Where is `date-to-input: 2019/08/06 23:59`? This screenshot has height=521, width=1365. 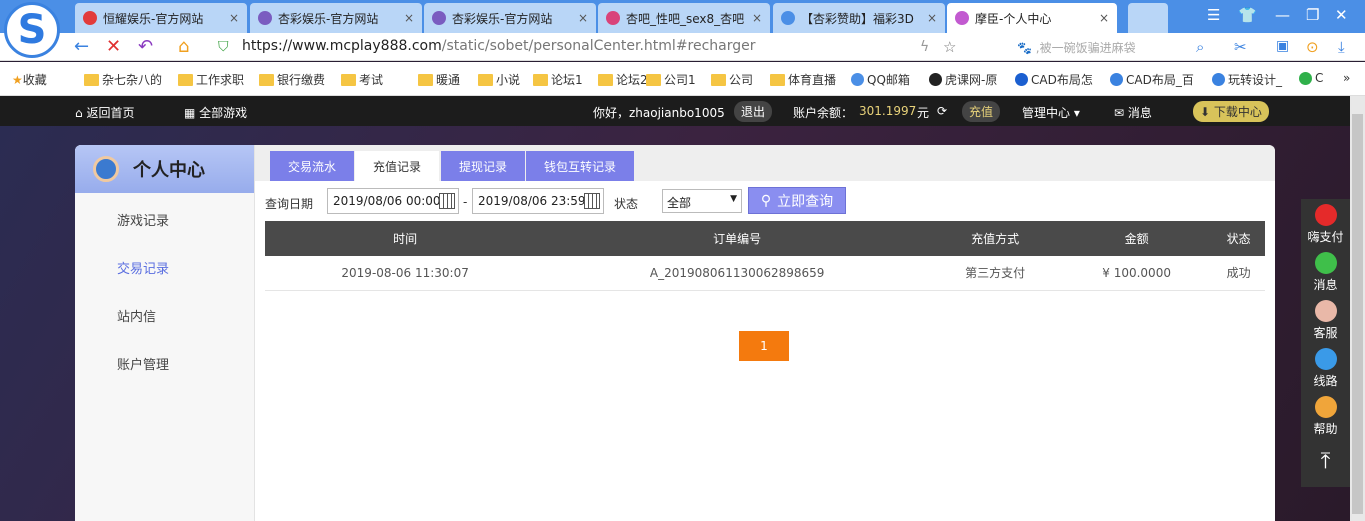
date-to-input: 2019/08/06 23:59 is located at coordinates (538, 201).